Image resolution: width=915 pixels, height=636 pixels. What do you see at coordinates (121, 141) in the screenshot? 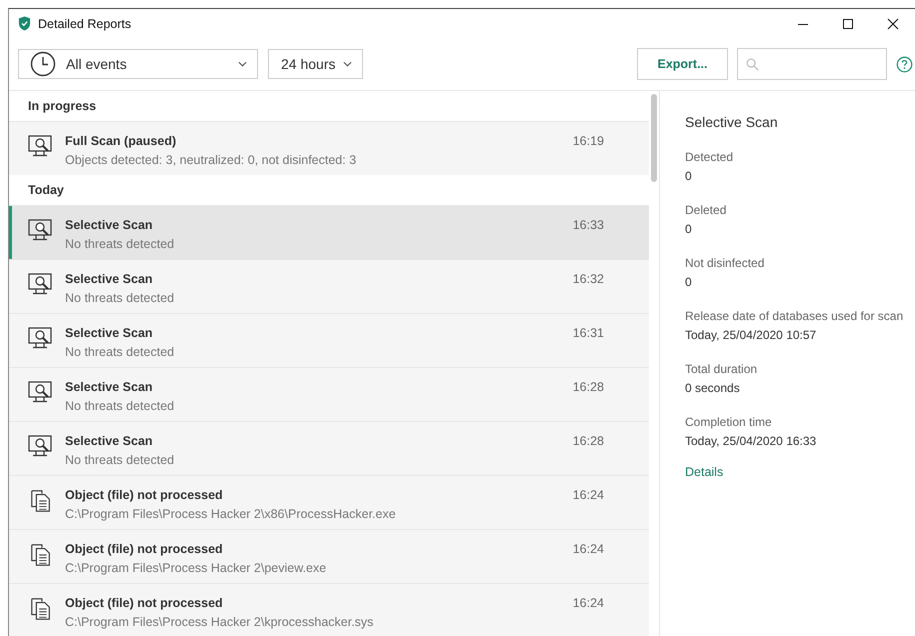
I see `event-title: Full Scan (paused)` at bounding box center [121, 141].